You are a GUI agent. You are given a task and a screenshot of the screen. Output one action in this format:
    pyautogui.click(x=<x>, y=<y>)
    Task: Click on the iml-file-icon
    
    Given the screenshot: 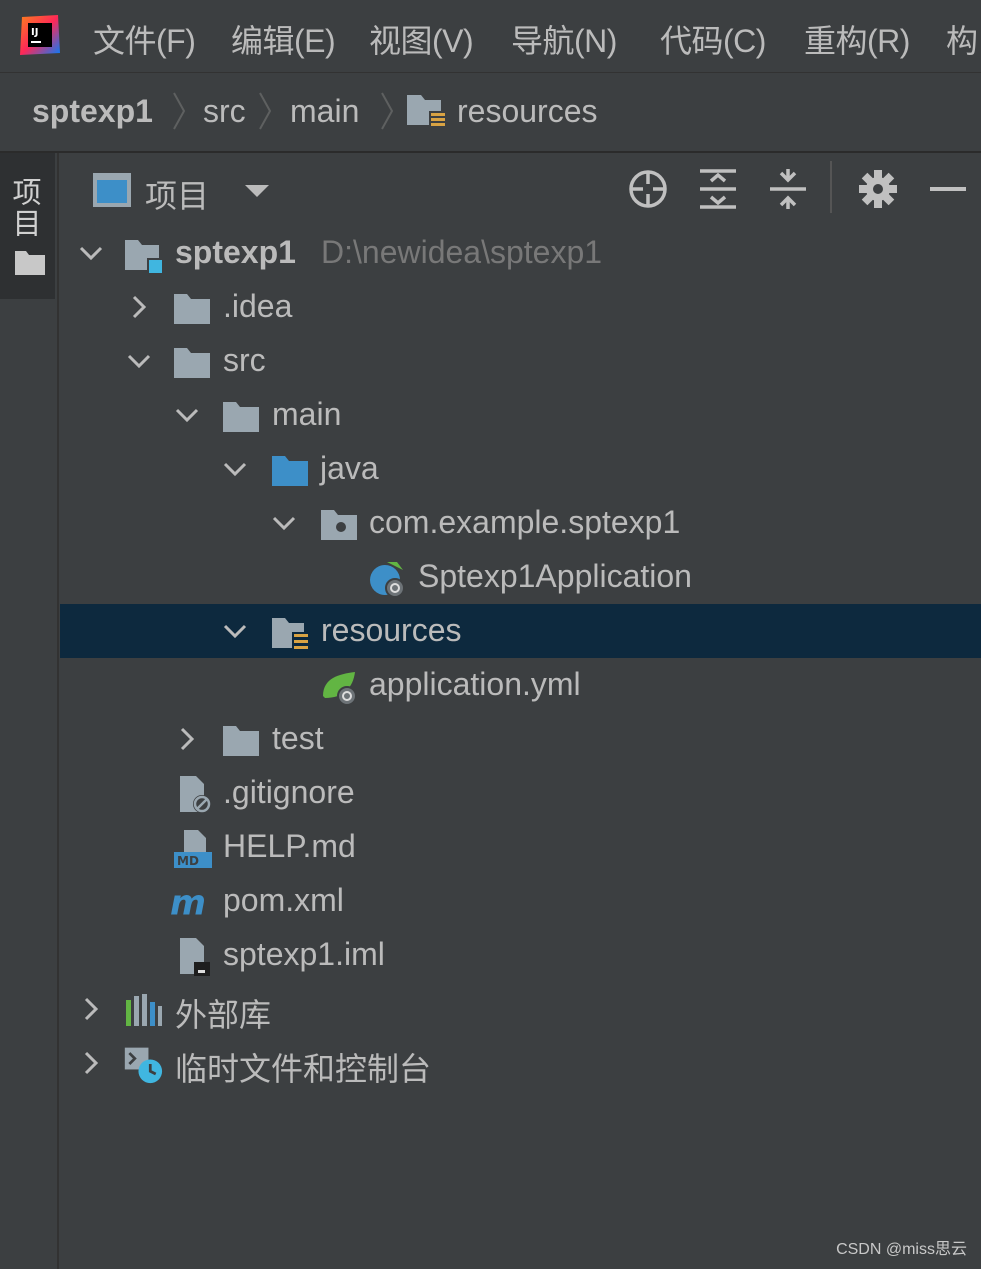 What is the action you would take?
    pyautogui.click(x=195, y=957)
    